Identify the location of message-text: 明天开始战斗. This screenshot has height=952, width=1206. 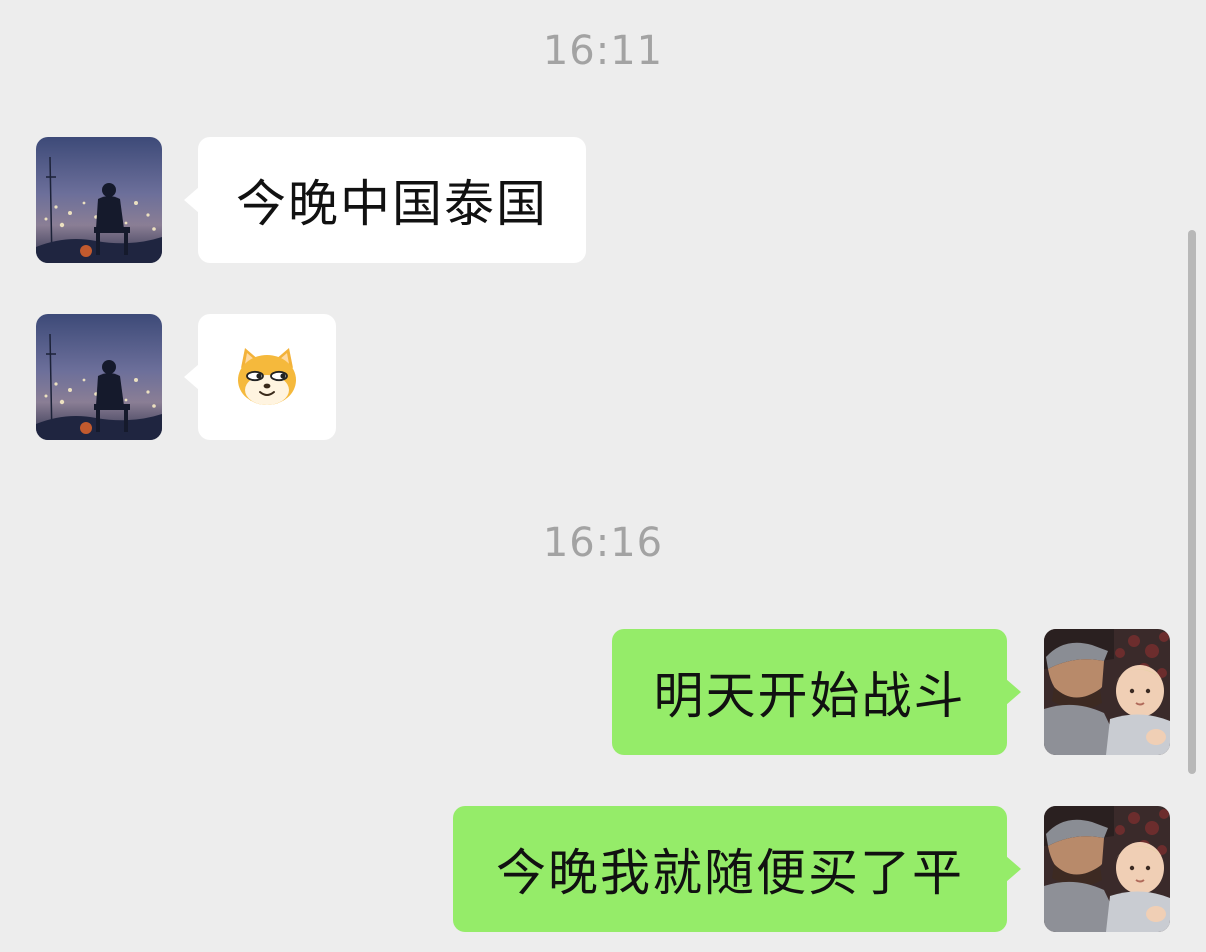
(809, 696).